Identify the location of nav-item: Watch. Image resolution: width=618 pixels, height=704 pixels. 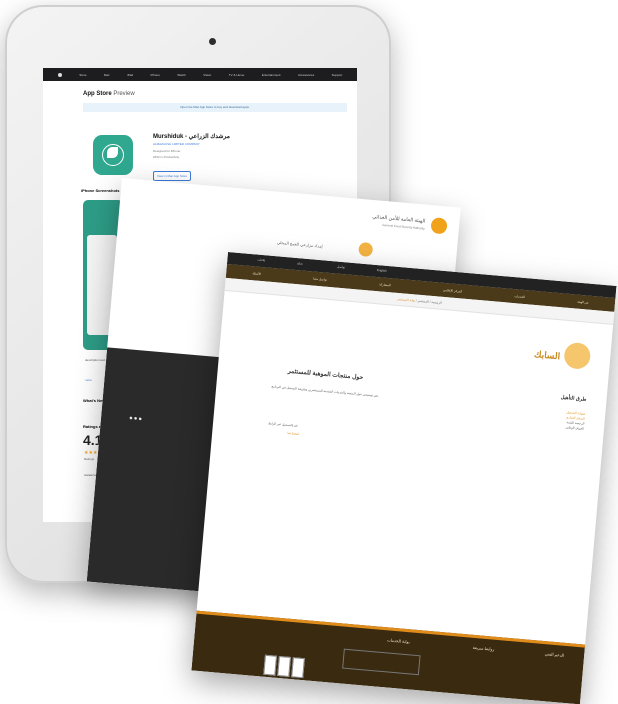
(181, 75).